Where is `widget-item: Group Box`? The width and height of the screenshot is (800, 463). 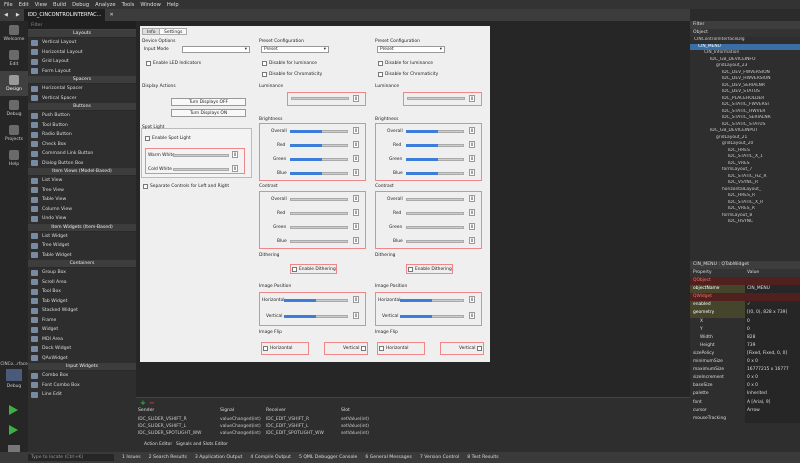 widget-item: Group Box is located at coordinates (82, 273).